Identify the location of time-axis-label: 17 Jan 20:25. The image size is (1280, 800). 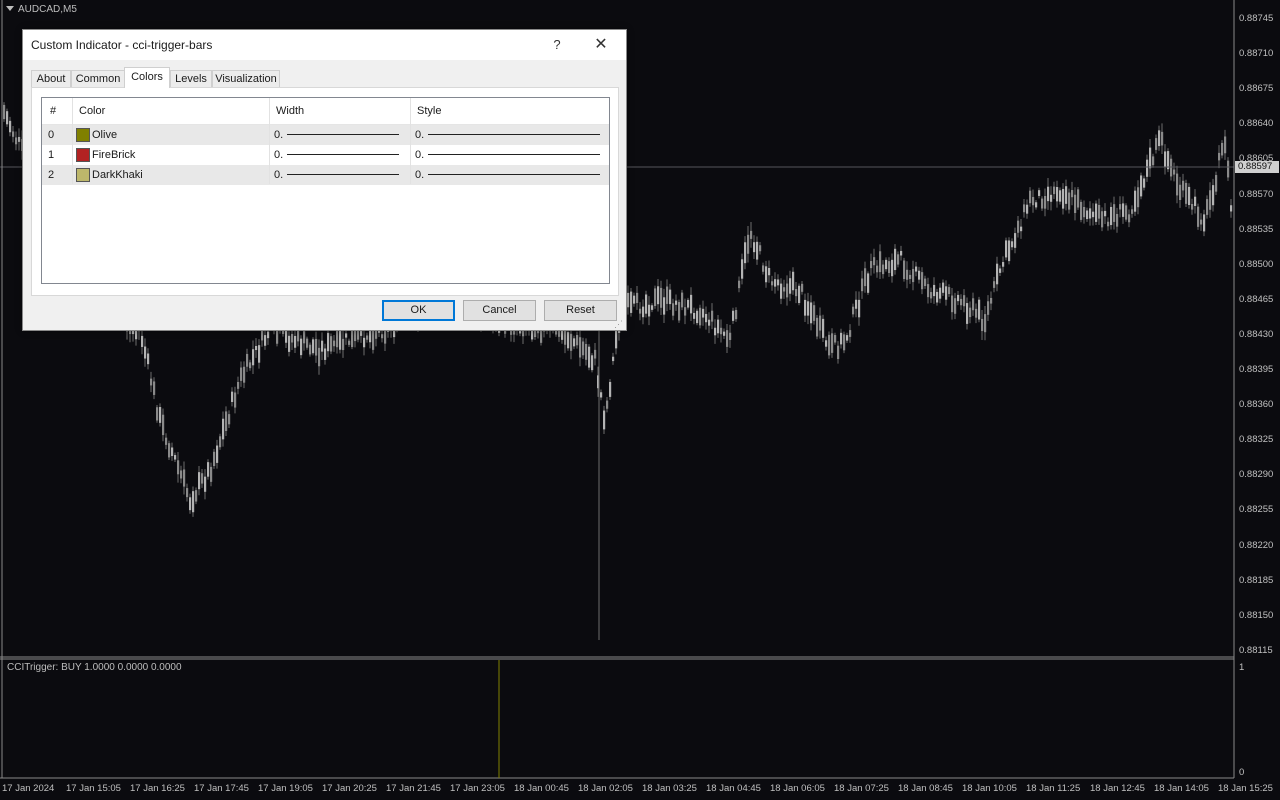
(349, 788).